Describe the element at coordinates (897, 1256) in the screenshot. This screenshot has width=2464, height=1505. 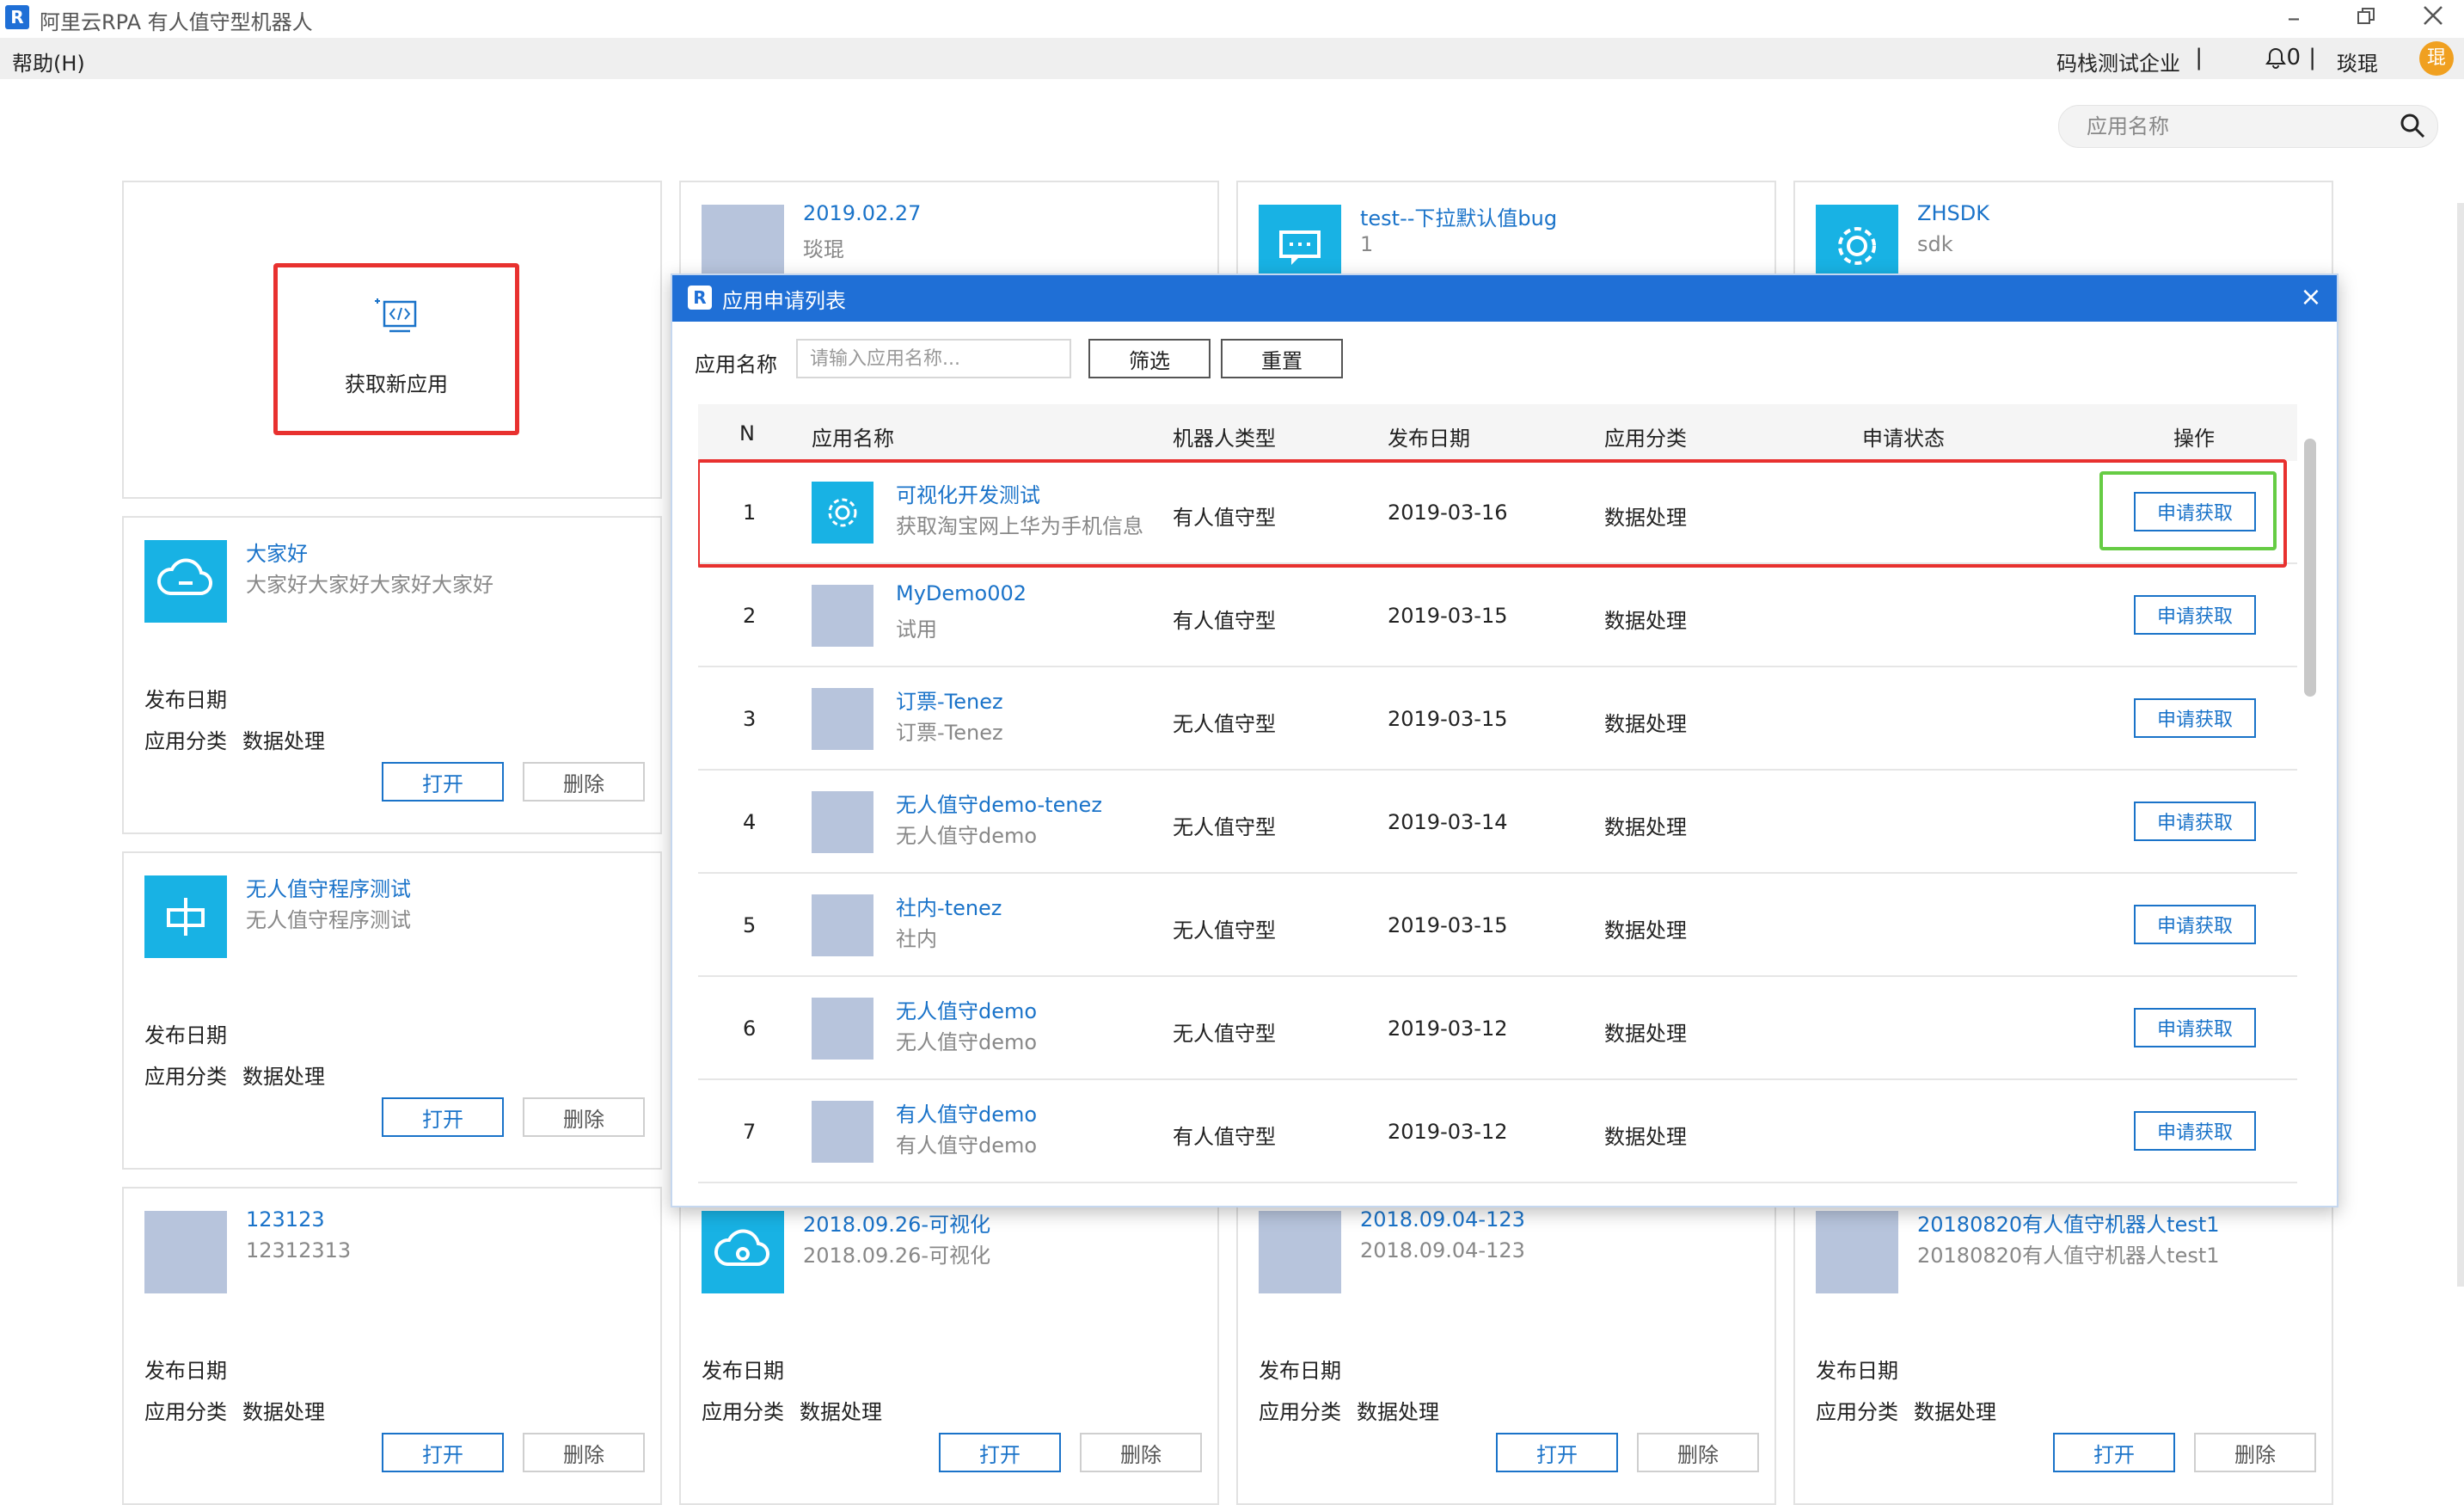
I see `app-subtitle: 2018.09.26-可视化` at that location.